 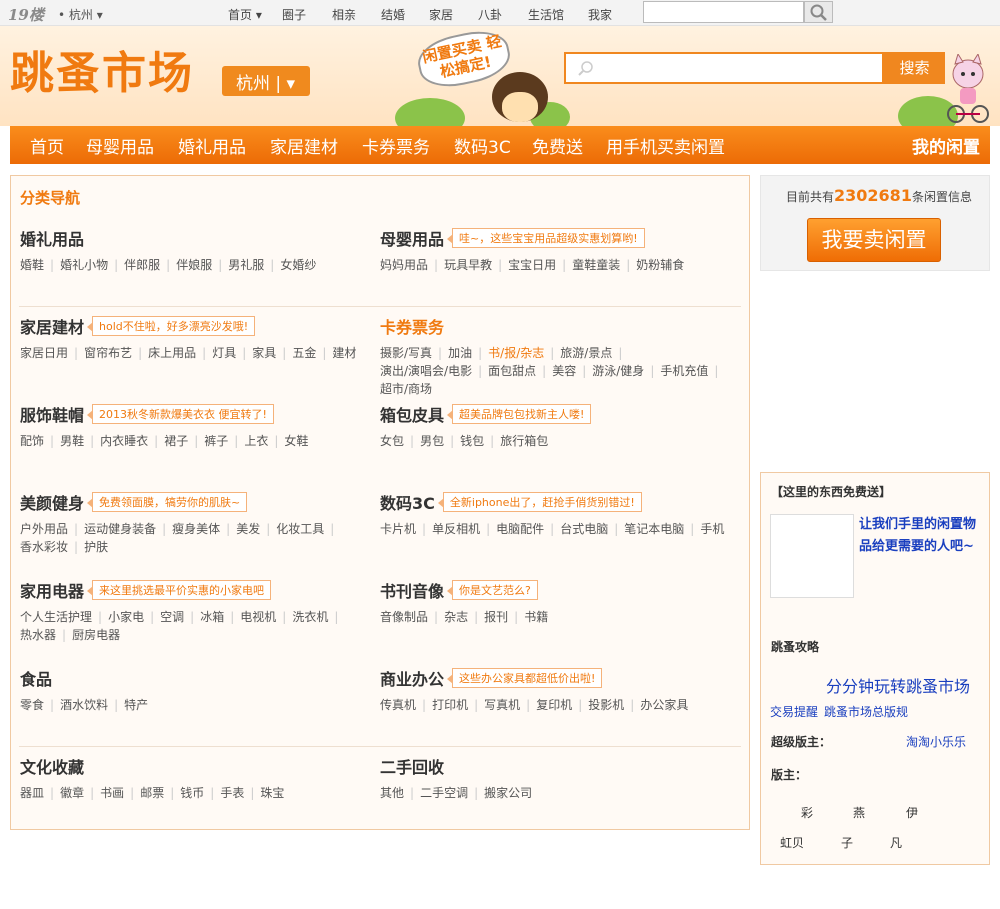 What do you see at coordinates (26, 14) in the screenshot?
I see `site-logo: 19楼` at bounding box center [26, 14].